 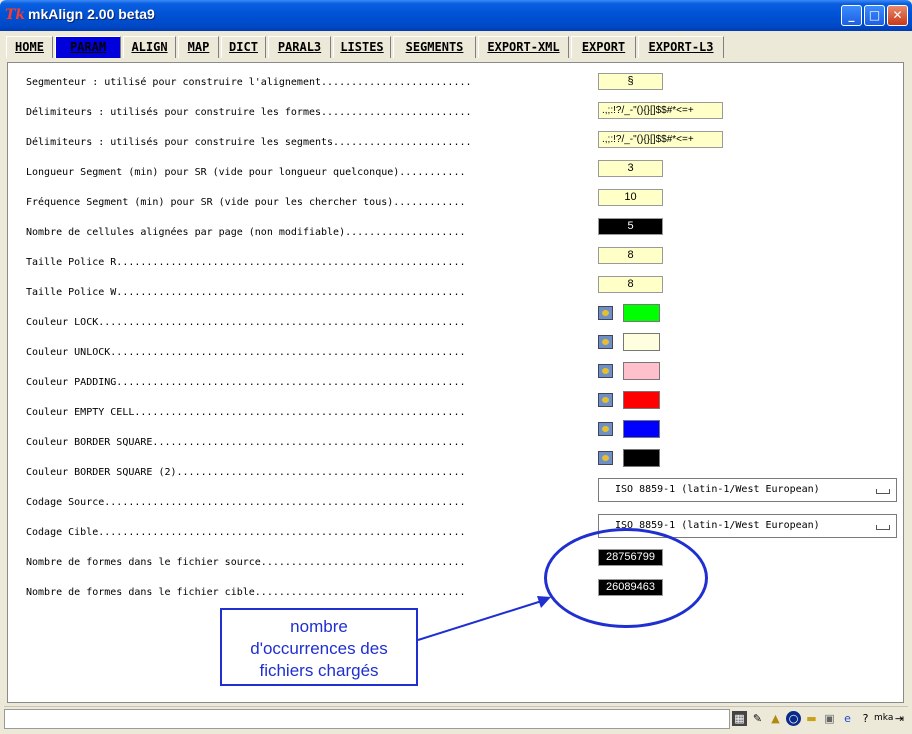 I want to click on folder-icon: ▬, so click(x=811, y=718).